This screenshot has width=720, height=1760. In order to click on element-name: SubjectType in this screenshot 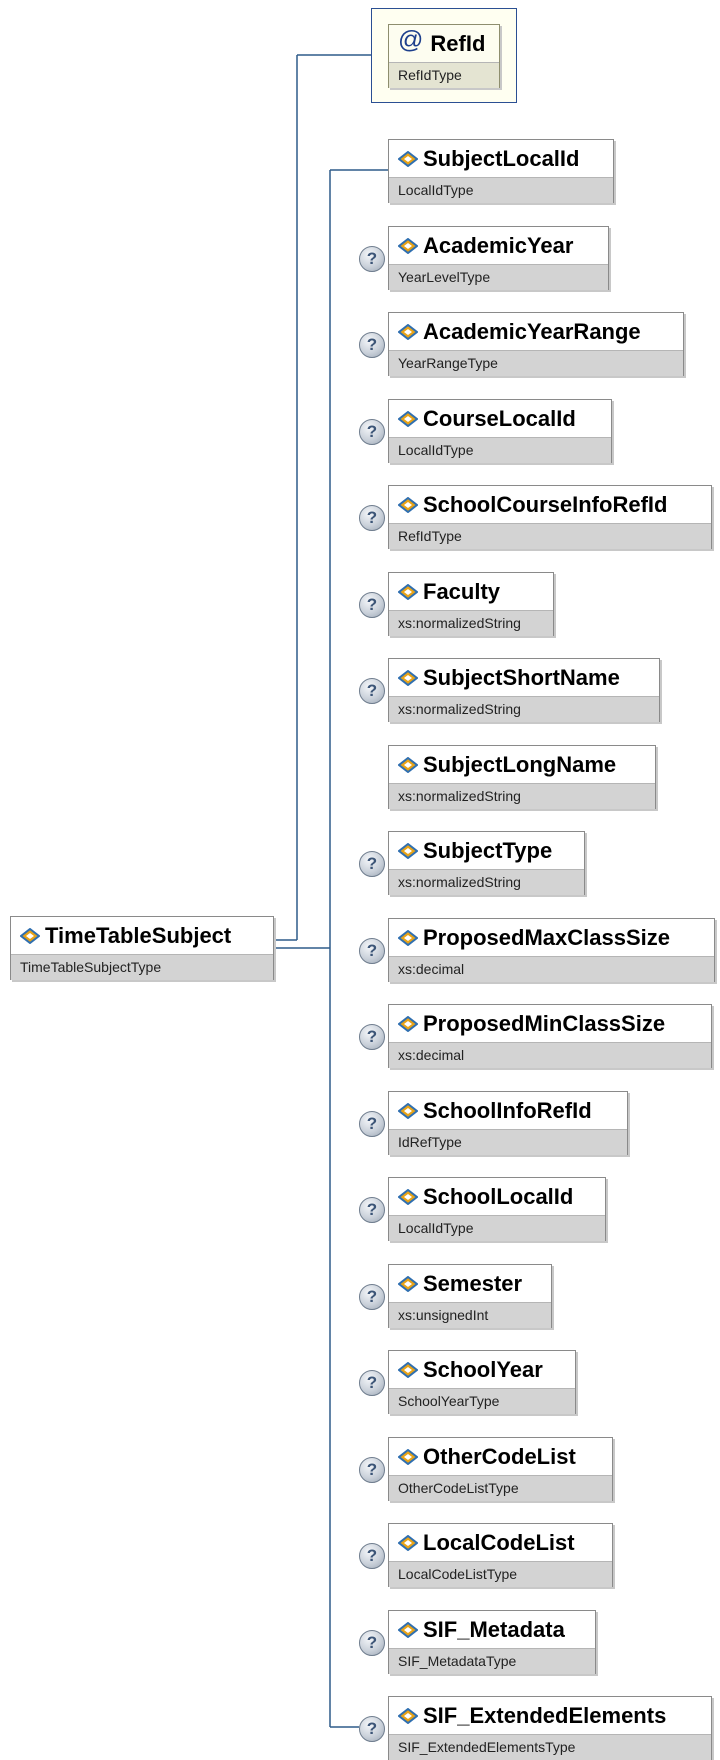, I will do `click(488, 850)`.